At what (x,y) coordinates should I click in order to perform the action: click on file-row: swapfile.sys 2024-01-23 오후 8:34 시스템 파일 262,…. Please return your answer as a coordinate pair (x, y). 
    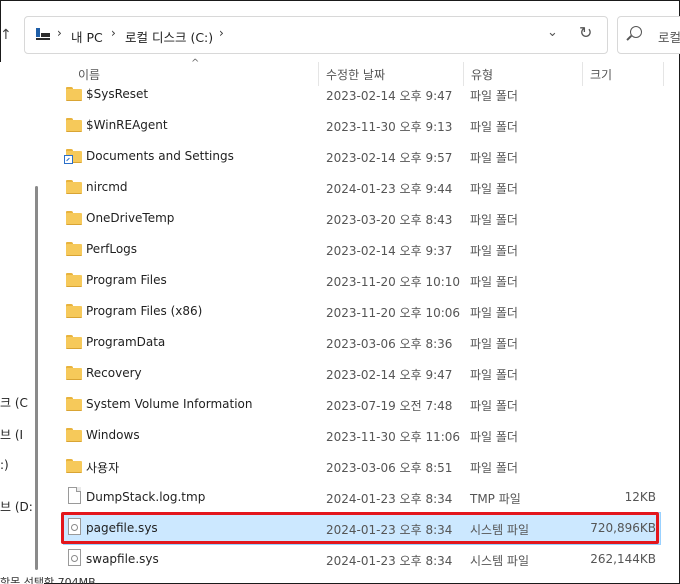
    Looking at the image, I should click on (362, 559).